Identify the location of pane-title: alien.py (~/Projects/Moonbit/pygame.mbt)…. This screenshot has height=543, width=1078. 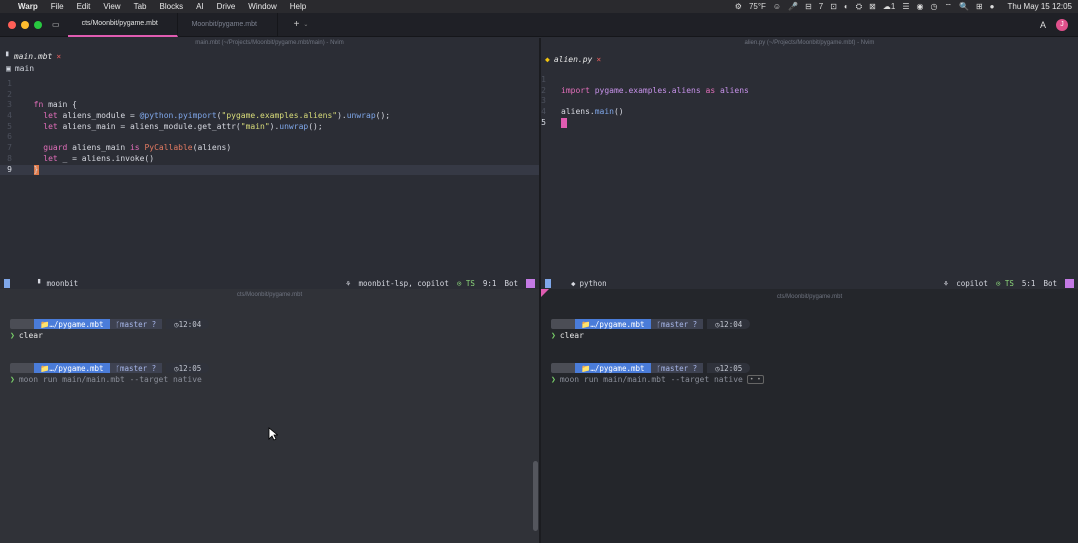
(809, 43).